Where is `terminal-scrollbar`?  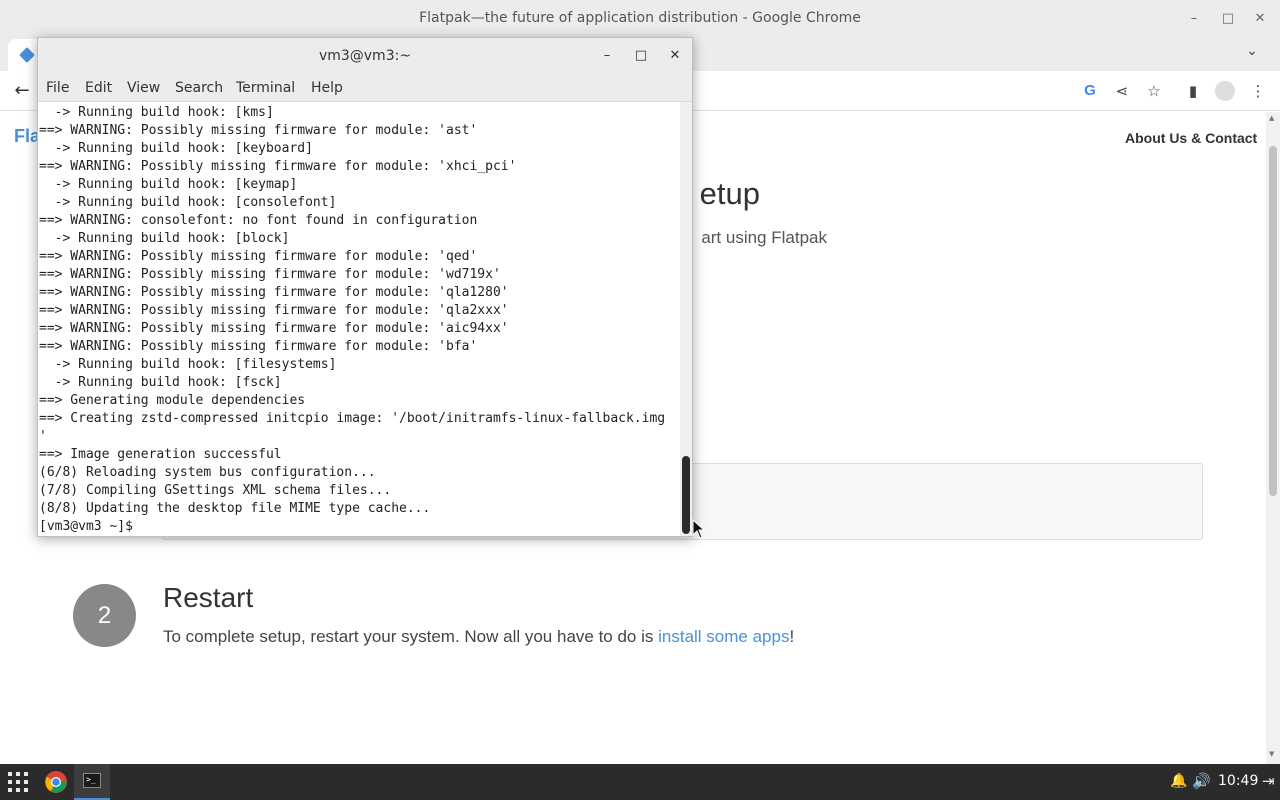 terminal-scrollbar is located at coordinates (686, 319).